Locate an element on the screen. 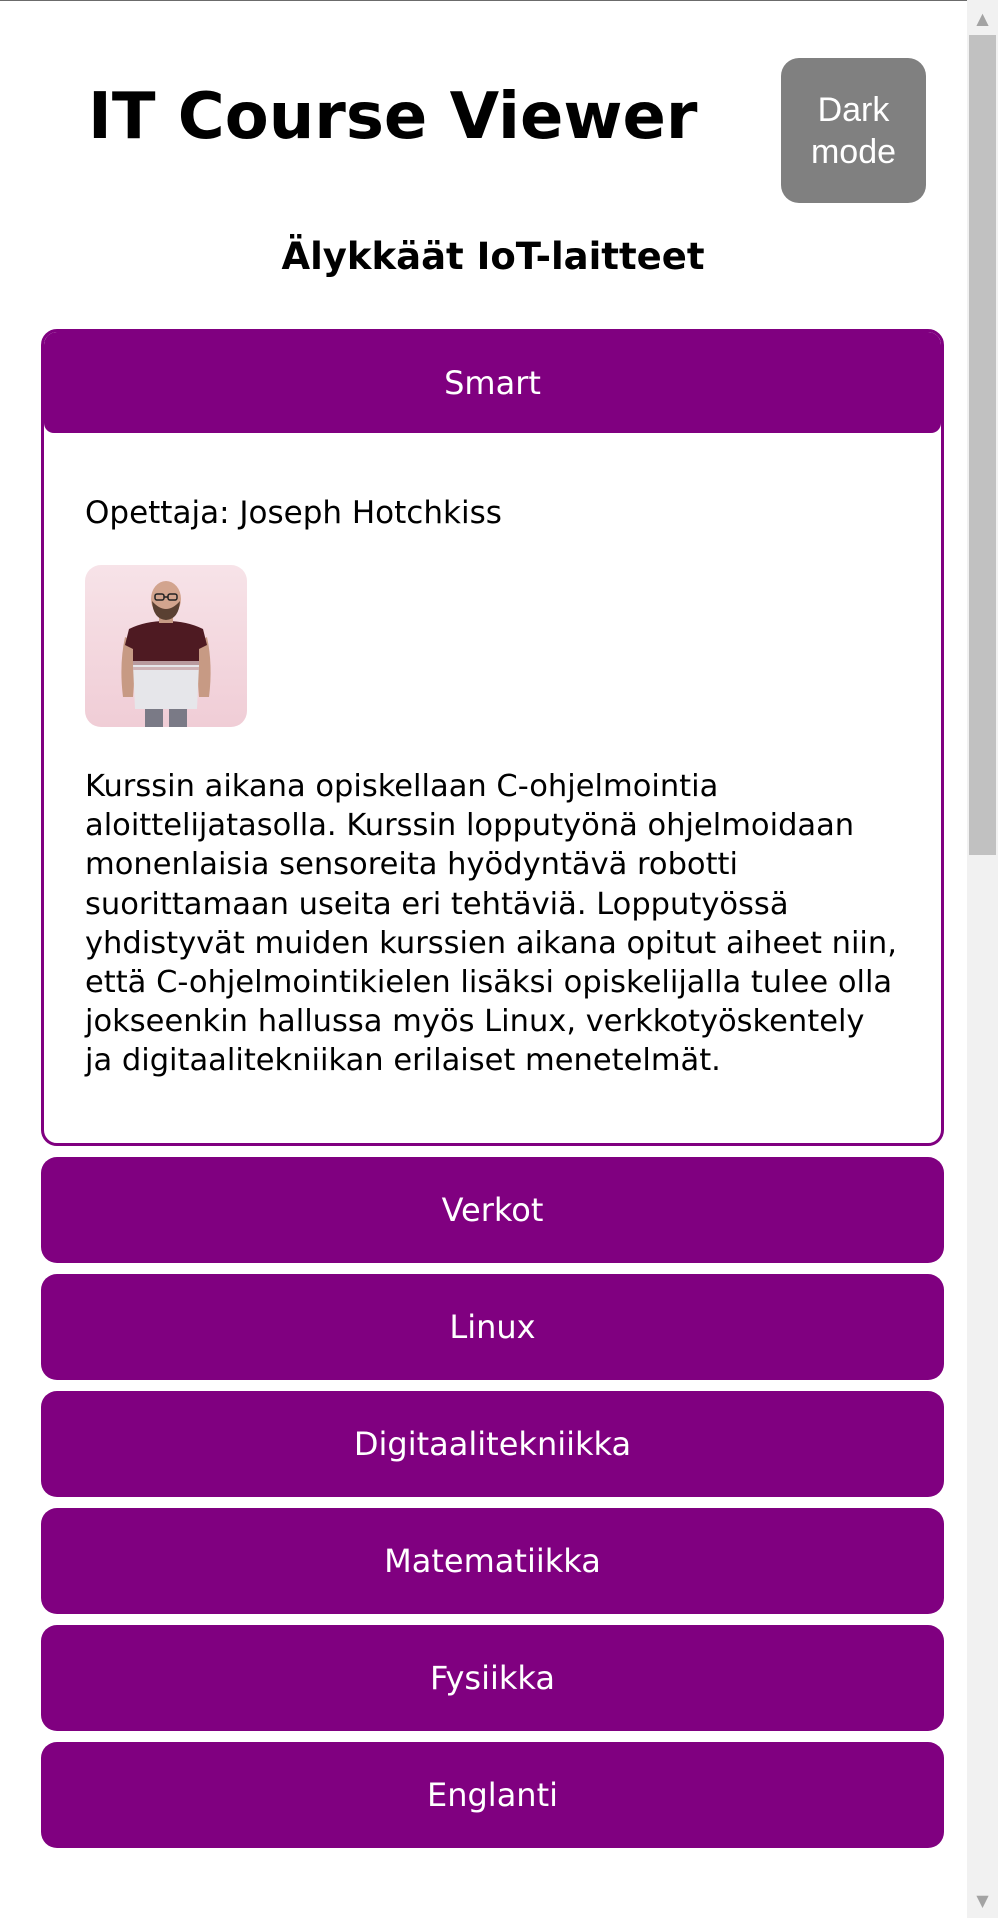 Image resolution: width=998 pixels, height=1918 pixels. accordion-header-digitaalitekniikka: Digitaalitekniikka is located at coordinates (492, 1443).